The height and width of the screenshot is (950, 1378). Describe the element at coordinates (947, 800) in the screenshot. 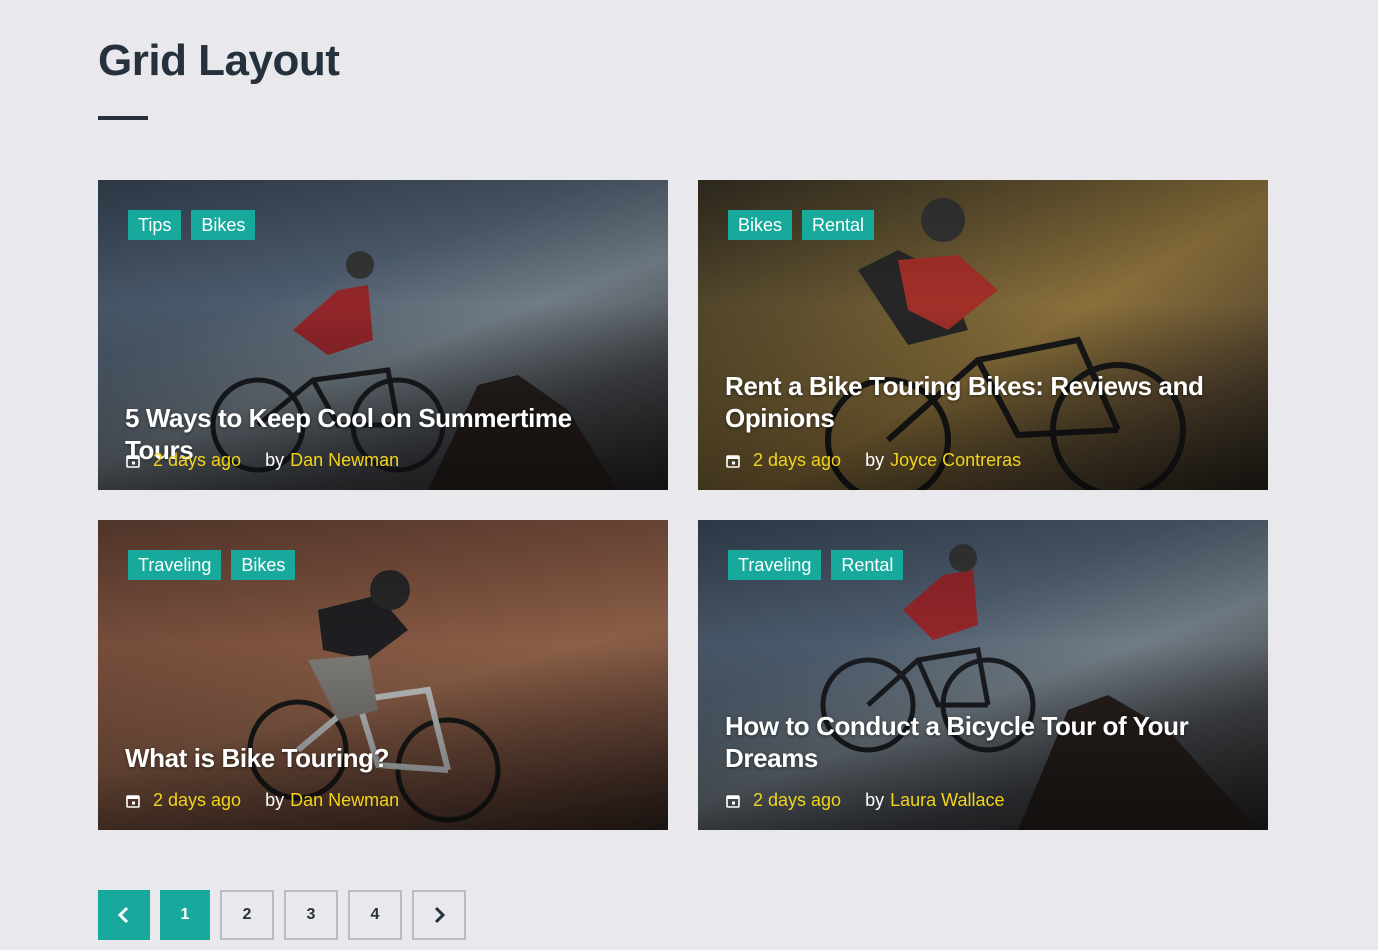

I see `post-author: Laura Wallace` at that location.